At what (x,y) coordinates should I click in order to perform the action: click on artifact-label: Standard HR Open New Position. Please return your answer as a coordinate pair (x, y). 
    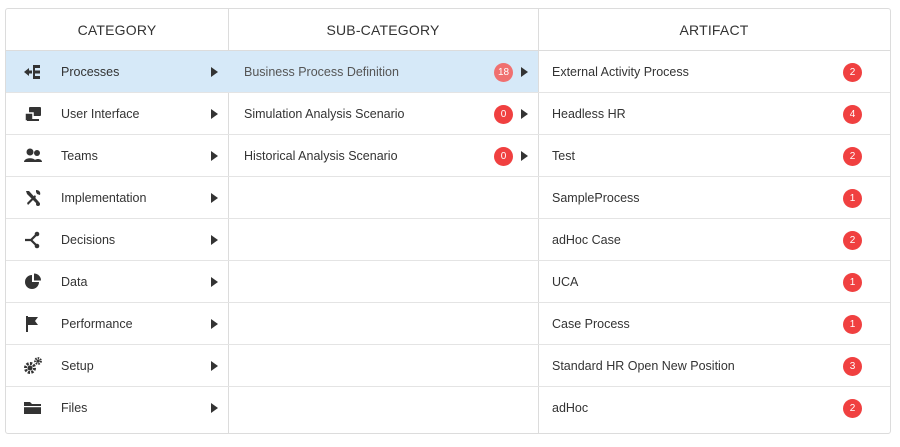
    Looking at the image, I should click on (643, 366).